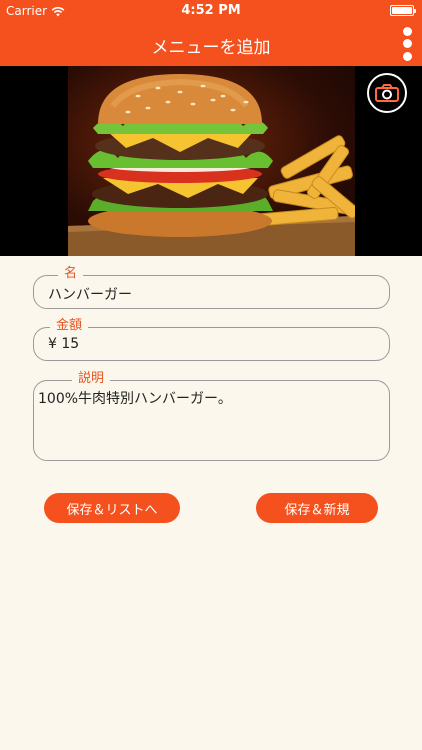 This screenshot has width=422, height=750. I want to click on save-to-list-button: 保存＆リストへ, so click(112, 508).